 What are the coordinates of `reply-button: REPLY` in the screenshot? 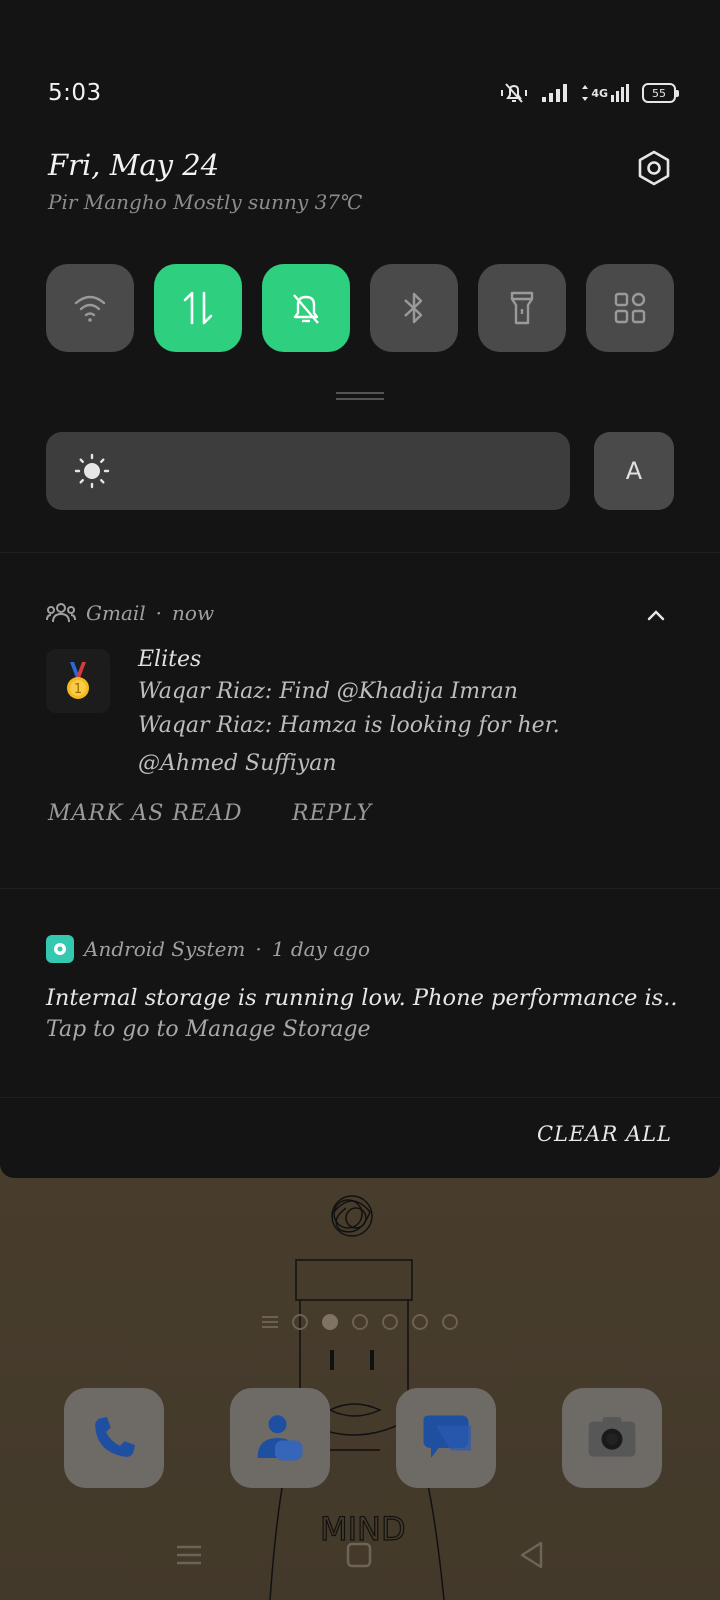 It's located at (332, 813).